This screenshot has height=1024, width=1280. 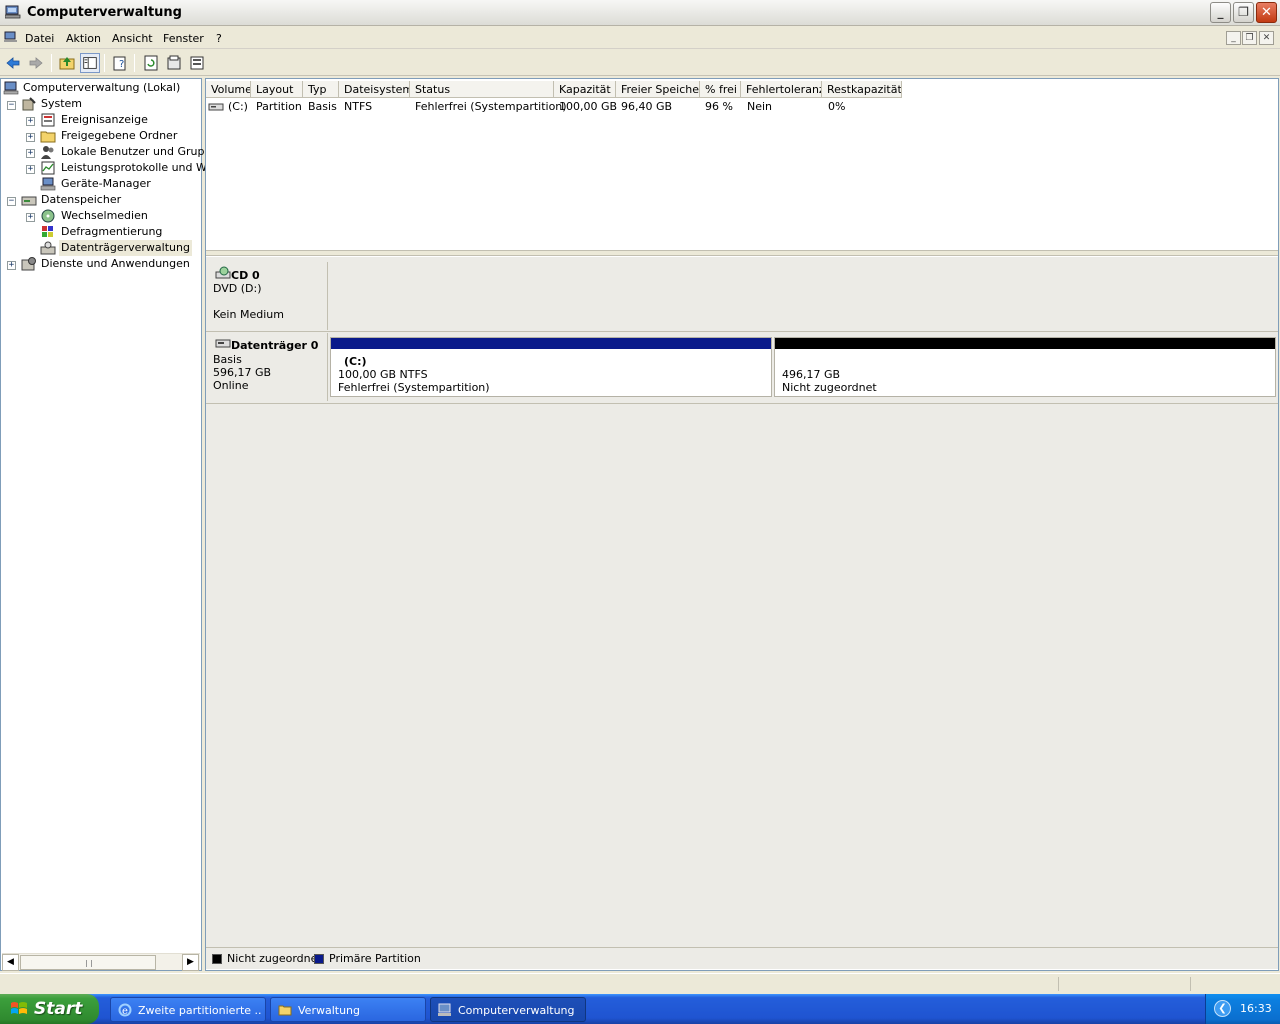 I want to click on back-icon, so click(x=13, y=63).